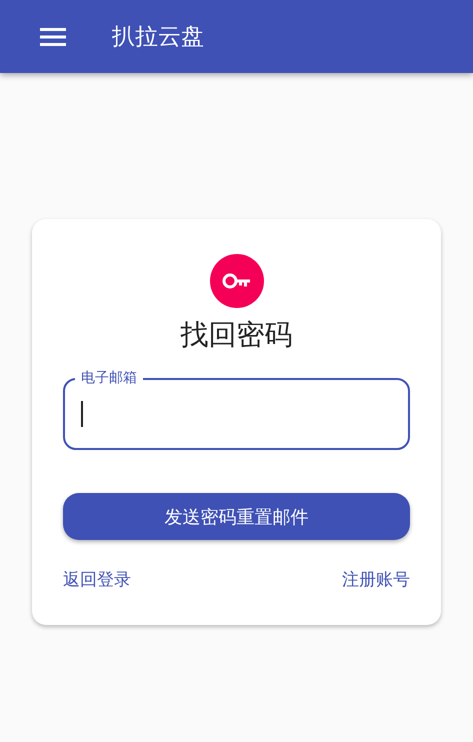  I want to click on email-field: 电子邮箱, so click(236, 409).